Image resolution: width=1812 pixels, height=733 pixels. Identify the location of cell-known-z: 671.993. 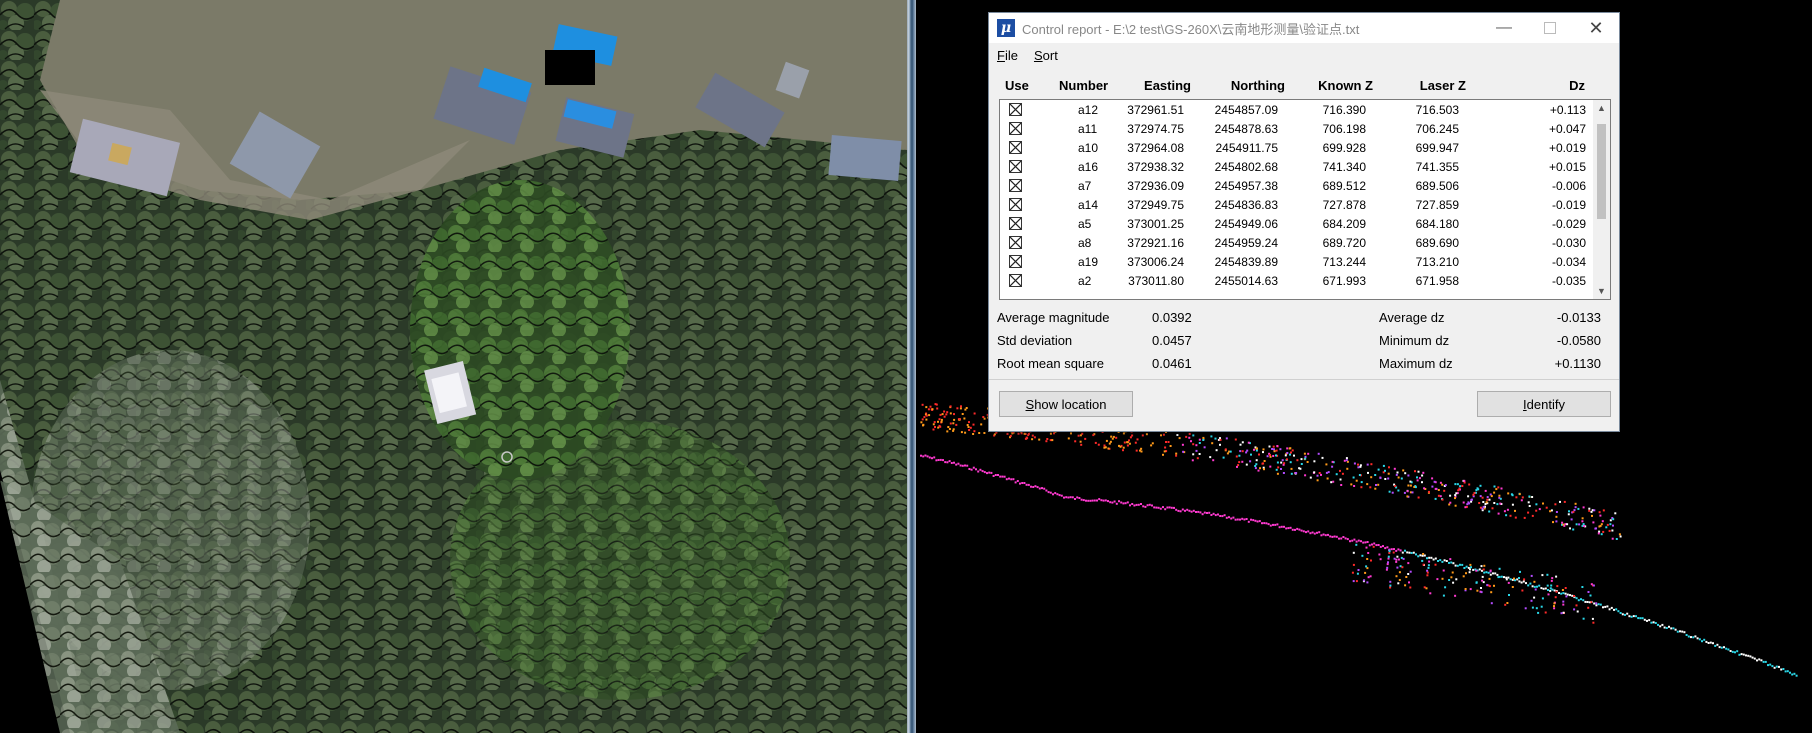
(1344, 281).